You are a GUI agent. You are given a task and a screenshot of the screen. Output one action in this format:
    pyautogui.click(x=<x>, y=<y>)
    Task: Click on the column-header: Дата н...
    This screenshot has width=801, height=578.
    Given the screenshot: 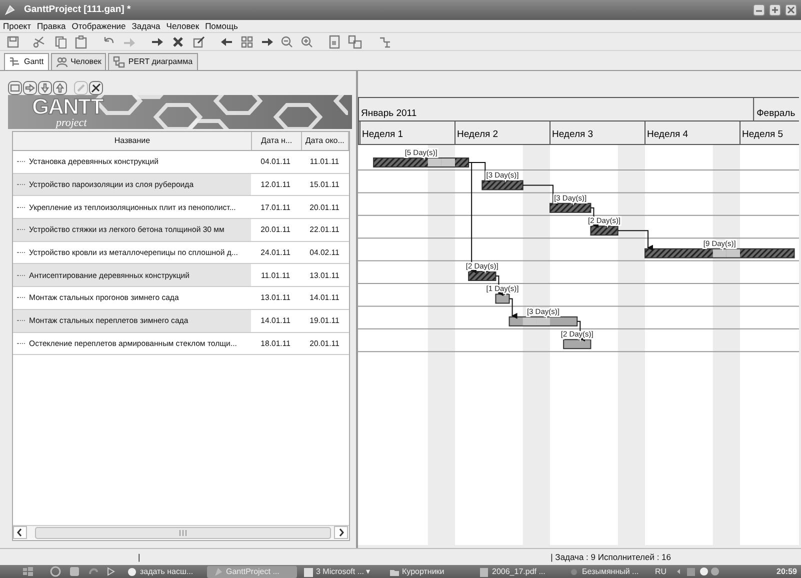 What is the action you would take?
    pyautogui.click(x=277, y=141)
    